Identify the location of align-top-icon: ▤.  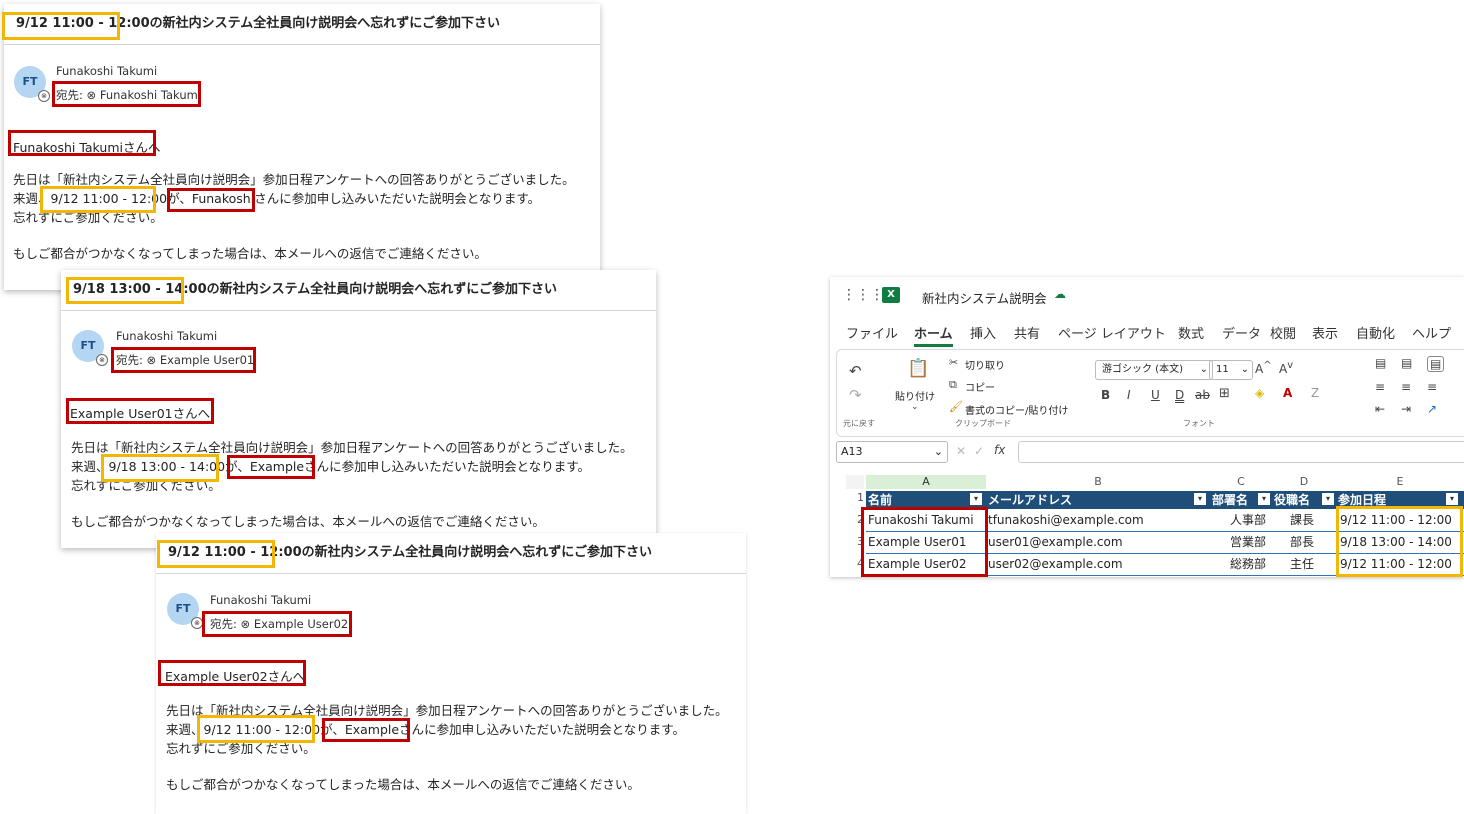
(1380, 363).